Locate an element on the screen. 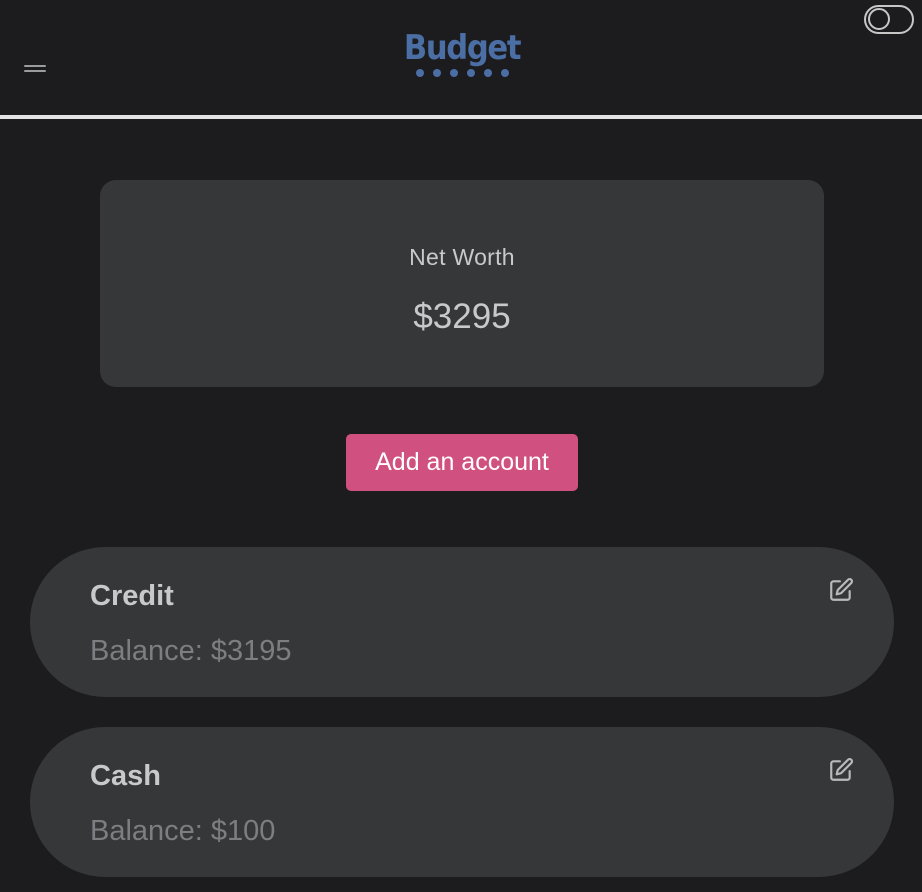 The height and width of the screenshot is (892, 922). account-balance: Balance: $100 is located at coordinates (183, 831).